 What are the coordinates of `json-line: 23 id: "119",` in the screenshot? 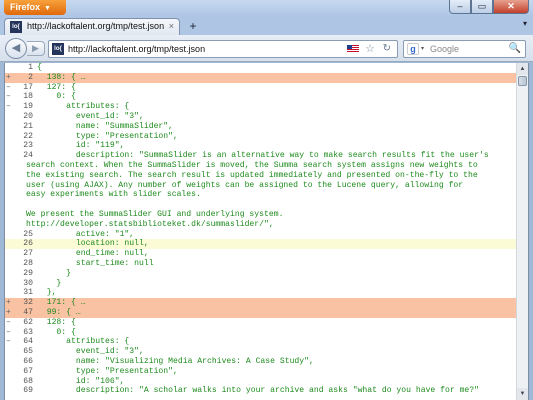 It's located at (261, 146).